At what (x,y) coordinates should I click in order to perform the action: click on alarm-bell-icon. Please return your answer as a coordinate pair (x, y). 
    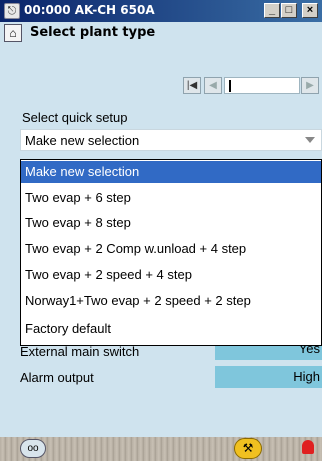
    Looking at the image, I should click on (308, 447).